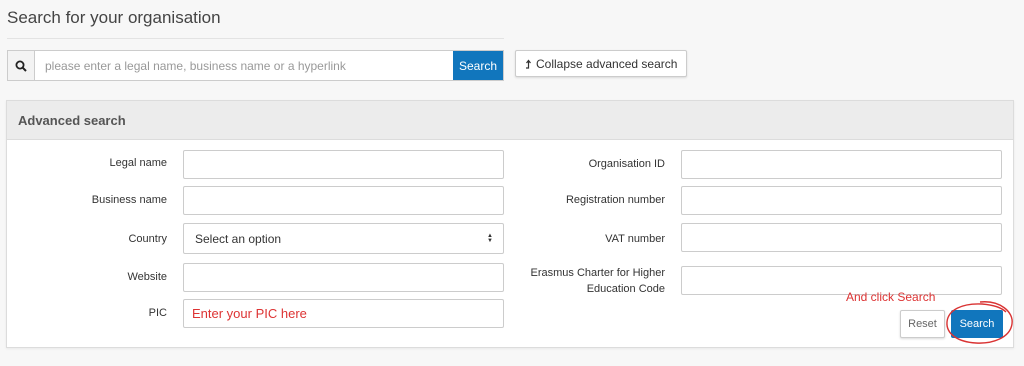 The height and width of the screenshot is (366, 1024). Describe the element at coordinates (626, 164) in the screenshot. I see `organisation-id-label: Organisation ID` at that location.